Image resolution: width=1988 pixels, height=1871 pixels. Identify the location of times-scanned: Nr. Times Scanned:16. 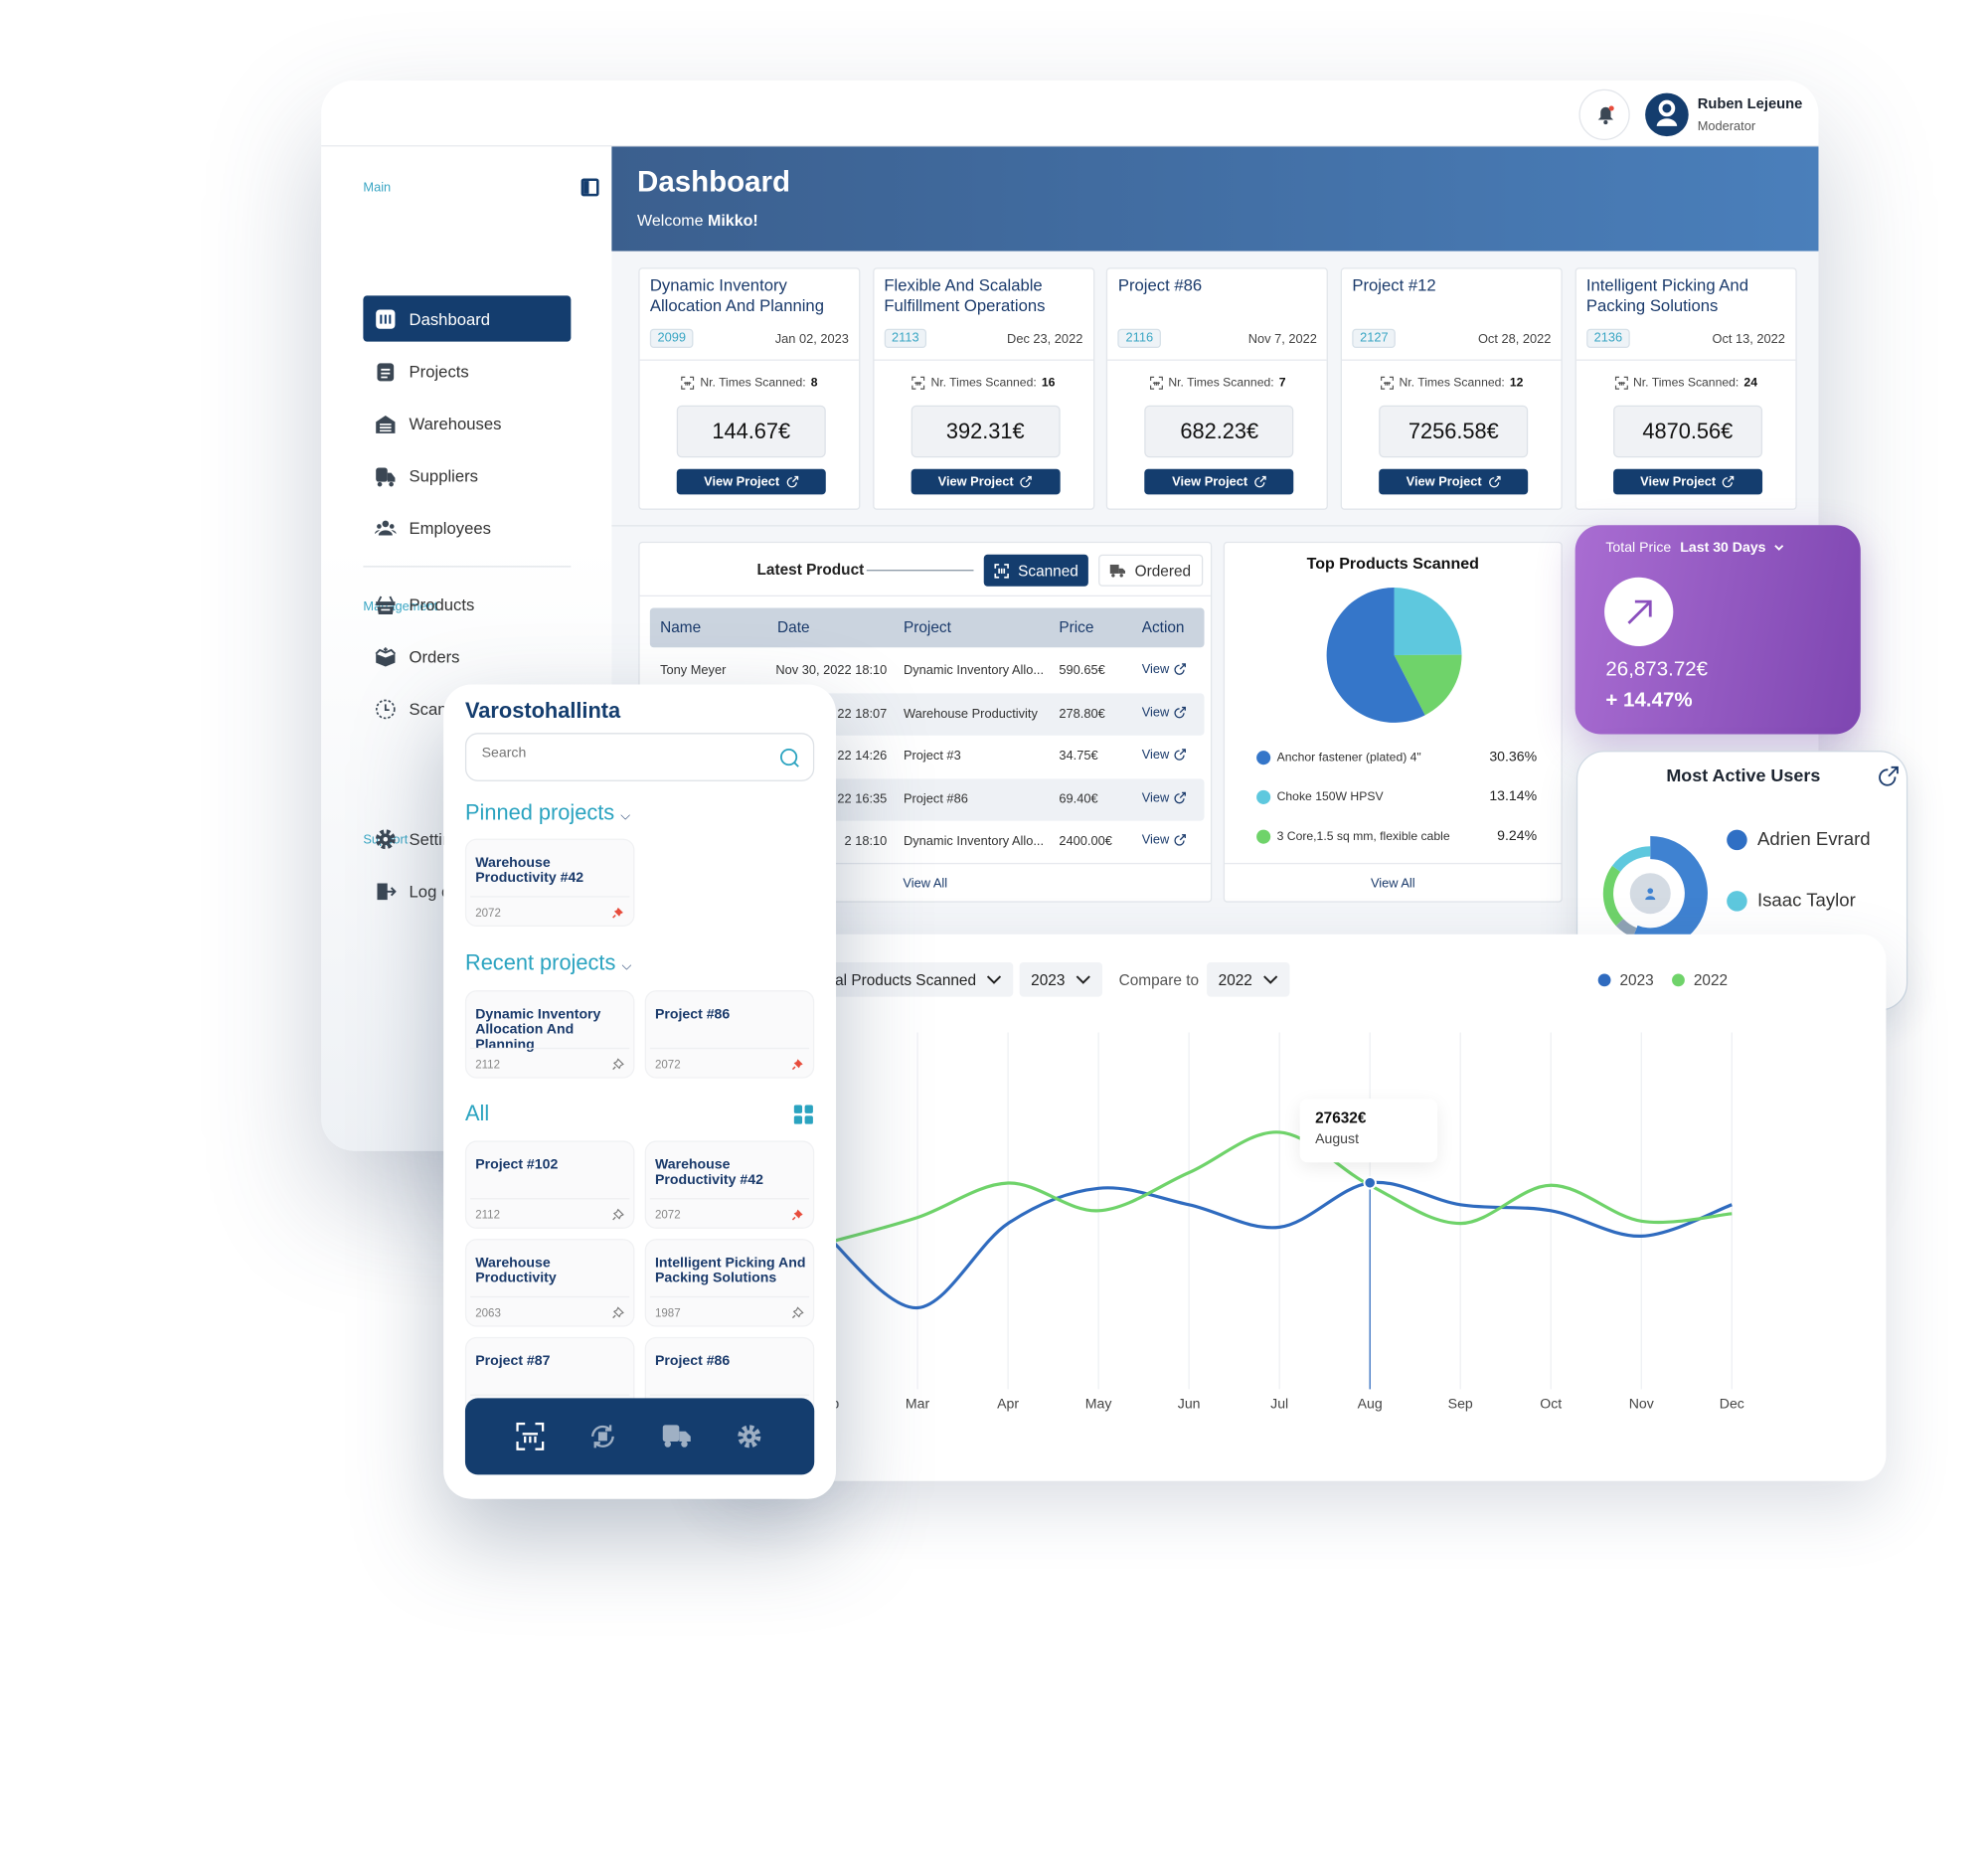
(983, 383).